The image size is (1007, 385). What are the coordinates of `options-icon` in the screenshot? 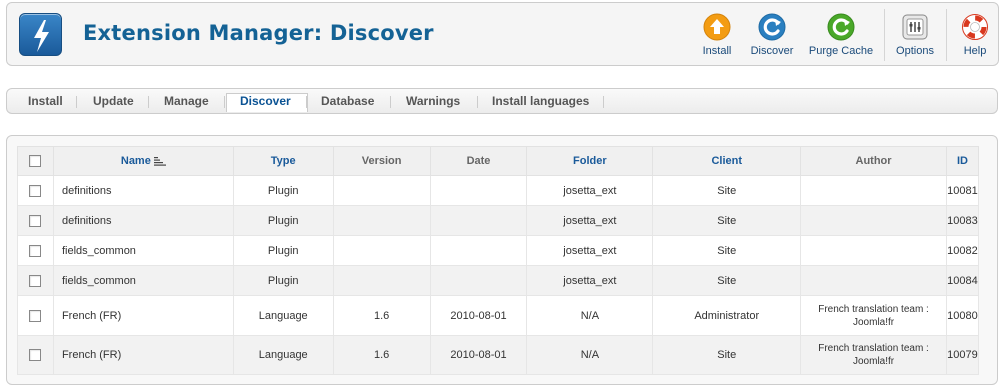 It's located at (915, 27).